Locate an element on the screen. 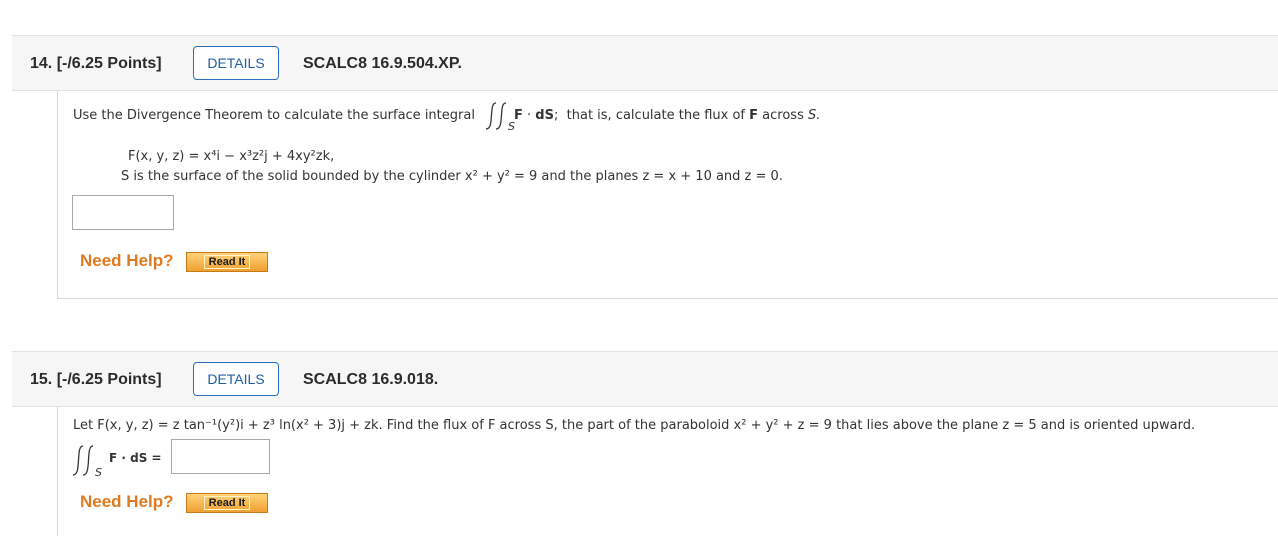  question-15-title: 15. [-/6.25 Points] is located at coordinates (96, 379).